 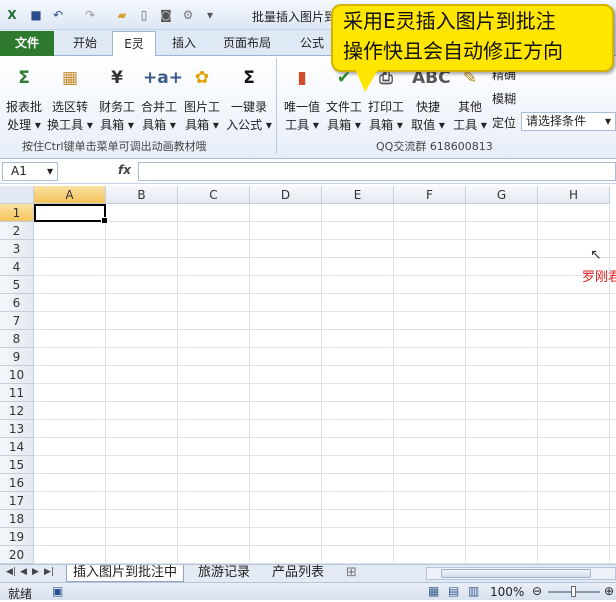 I want to click on redo-icon: ↷, so click(x=90, y=15).